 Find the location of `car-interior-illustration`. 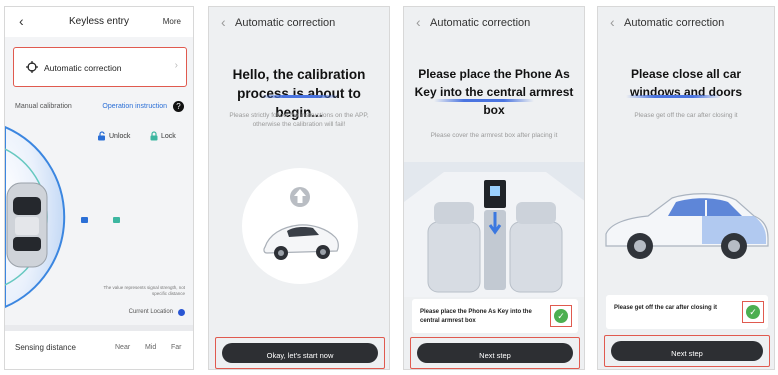

car-interior-illustration is located at coordinates (494, 229).